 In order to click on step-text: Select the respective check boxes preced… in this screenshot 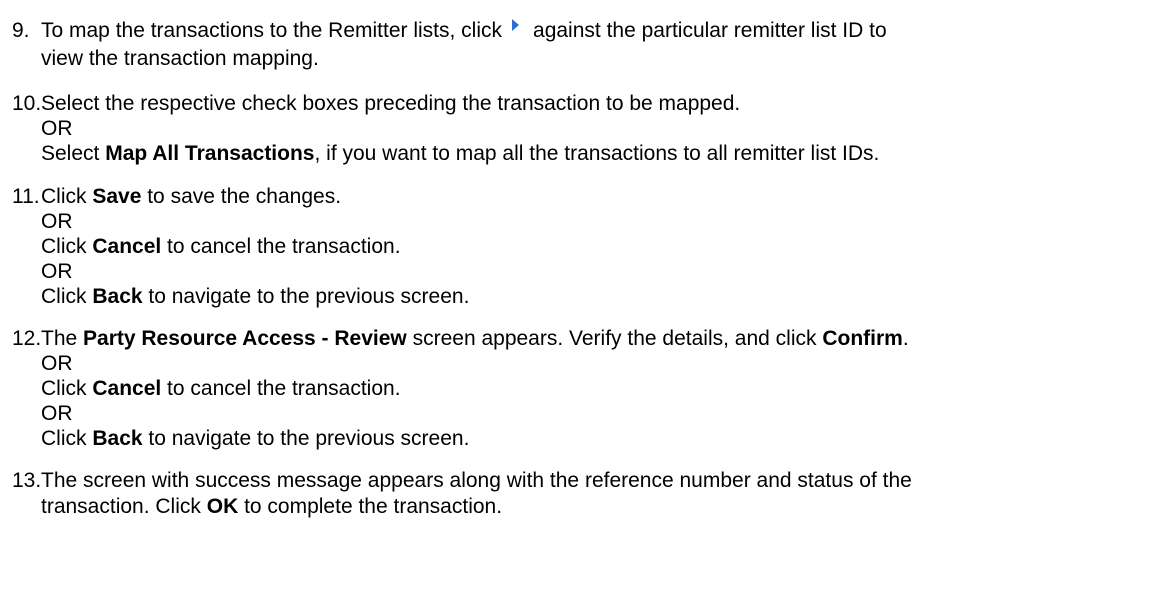, I will do `click(391, 103)`.